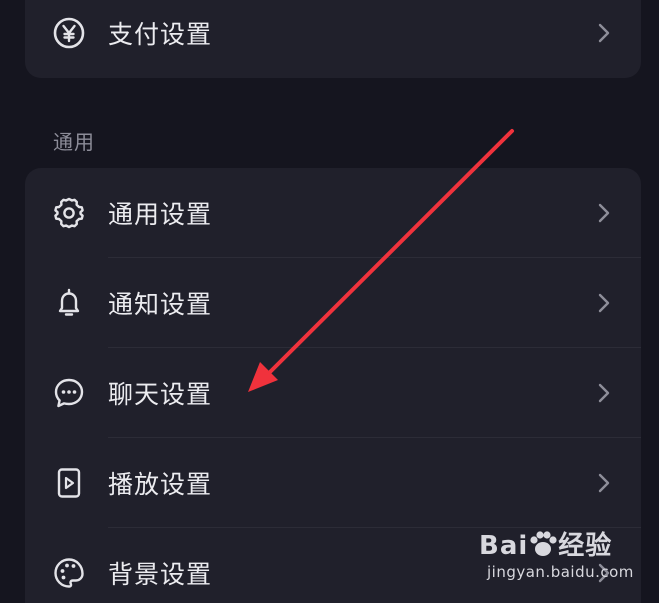  What do you see at coordinates (160, 214) in the screenshot?
I see `settings-row-label: 通用设置` at bounding box center [160, 214].